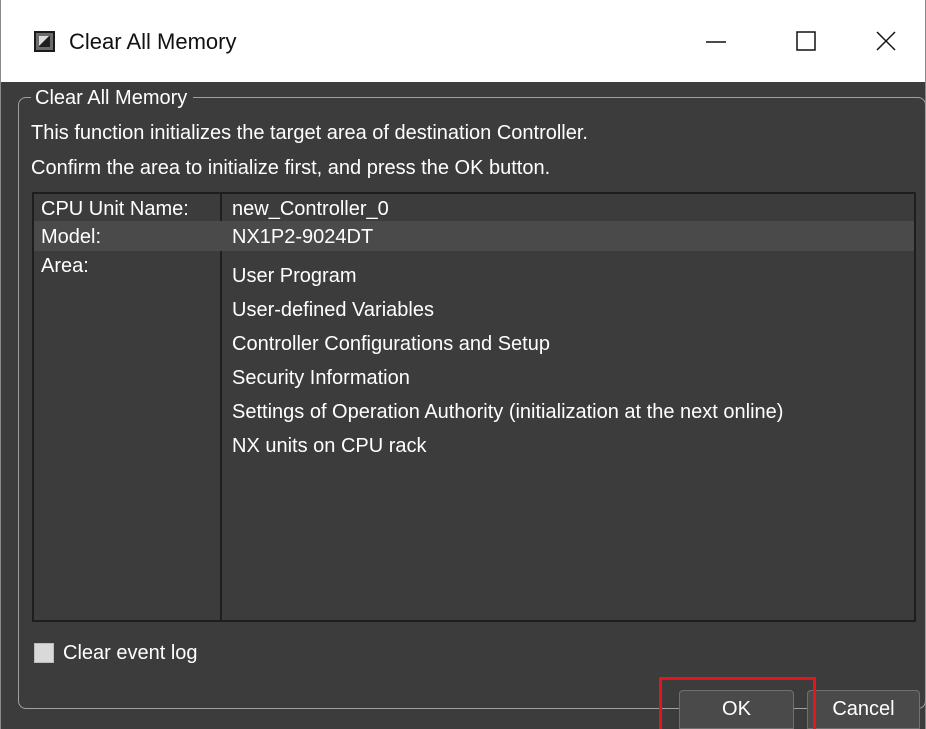 The width and height of the screenshot is (926, 729). I want to click on app-icon, so click(44, 41).